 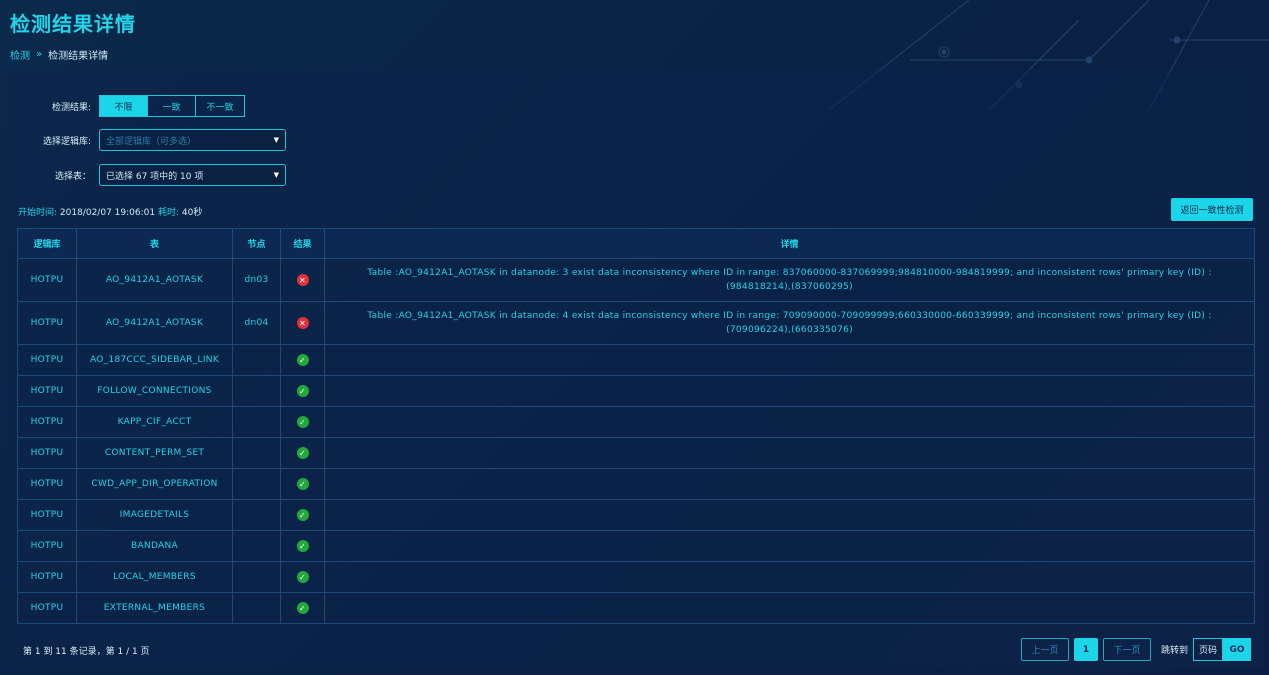 I want to click on table-row: HOTPU LOCAL_MEMBERS ✓, so click(x=636, y=577).